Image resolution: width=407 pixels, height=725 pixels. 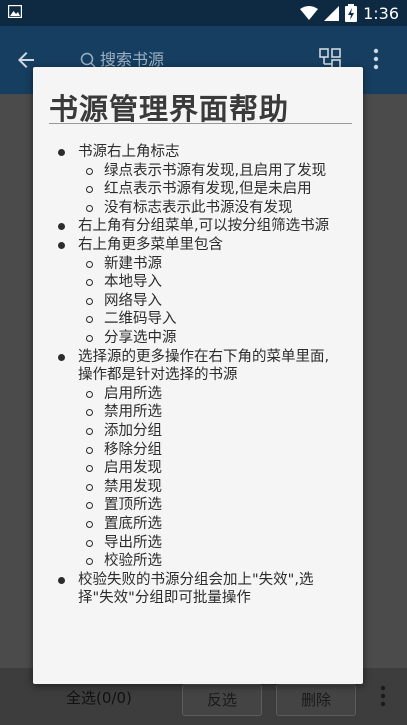 What do you see at coordinates (133, 561) in the screenshot?
I see `help-list-item: 校验所选` at bounding box center [133, 561].